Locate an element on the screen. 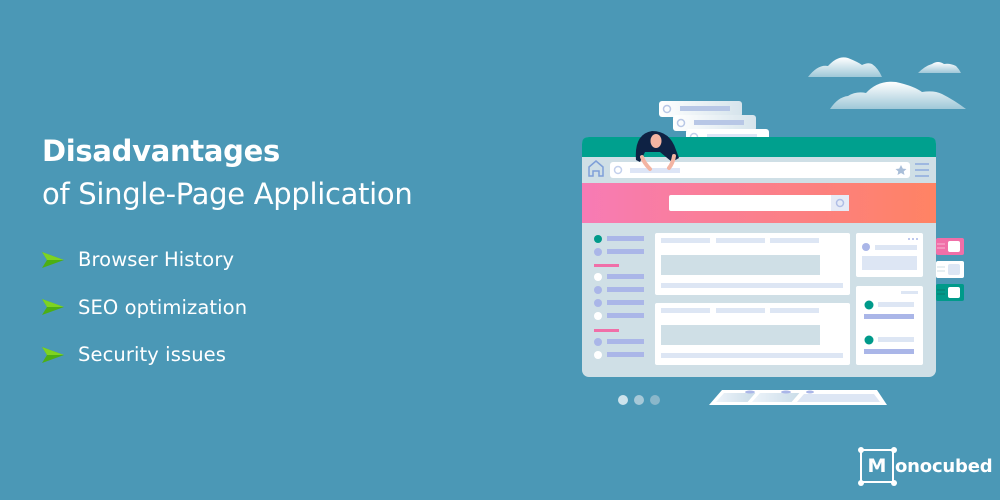 The height and width of the screenshot is (500, 1000). logo-letter: M is located at coordinates (877, 466).